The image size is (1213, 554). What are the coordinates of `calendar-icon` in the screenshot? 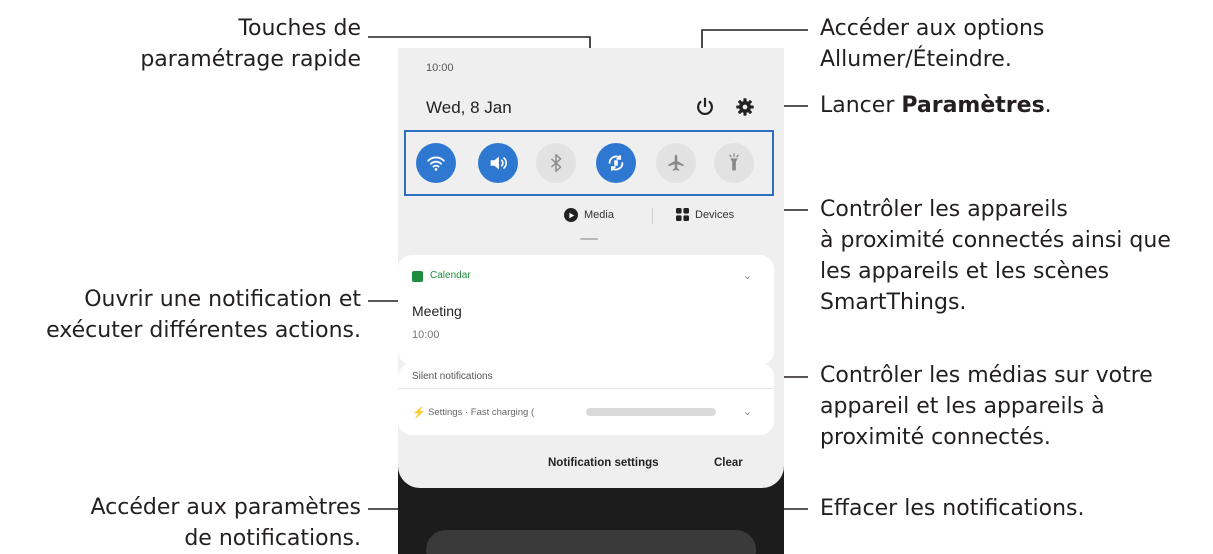 It's located at (417, 276).